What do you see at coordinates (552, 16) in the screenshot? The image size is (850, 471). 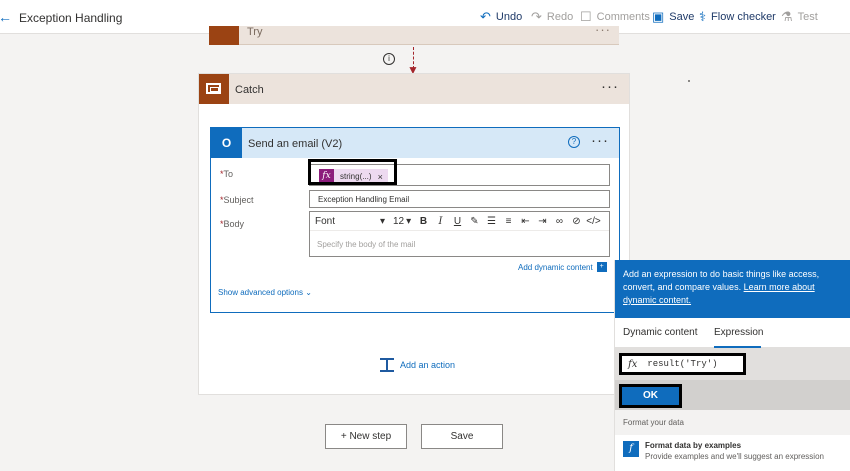 I see `redo-button: ↷ Redo` at bounding box center [552, 16].